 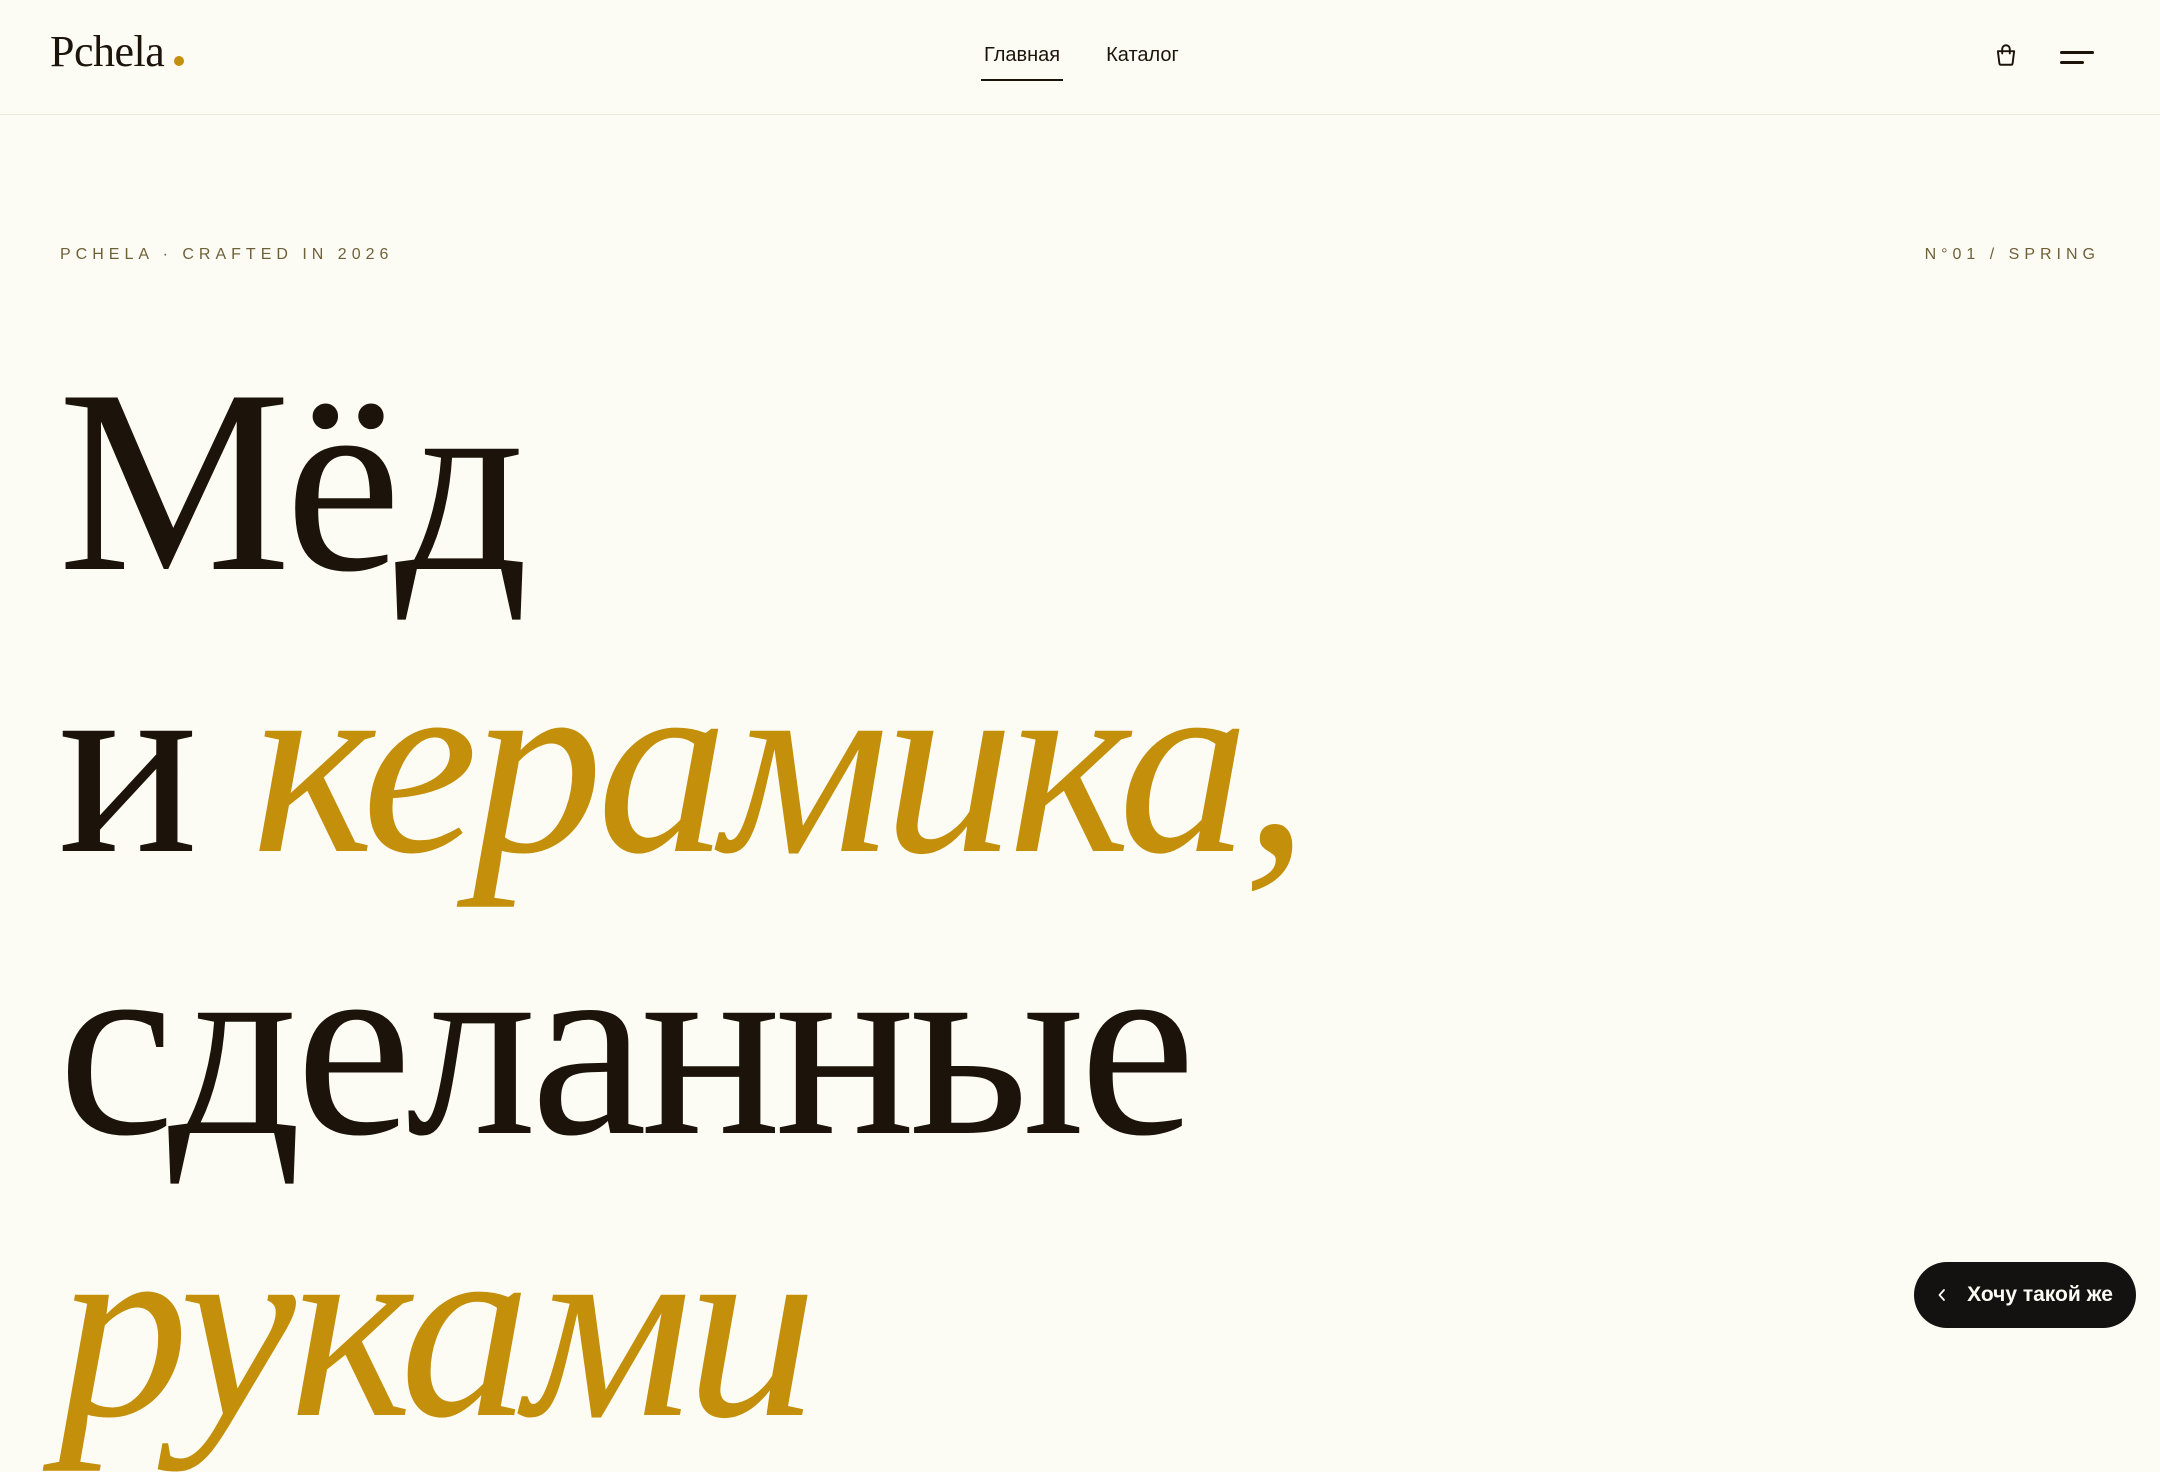 I want to click on hero-accent-ceramics: керамика,, so click(x=780, y=763).